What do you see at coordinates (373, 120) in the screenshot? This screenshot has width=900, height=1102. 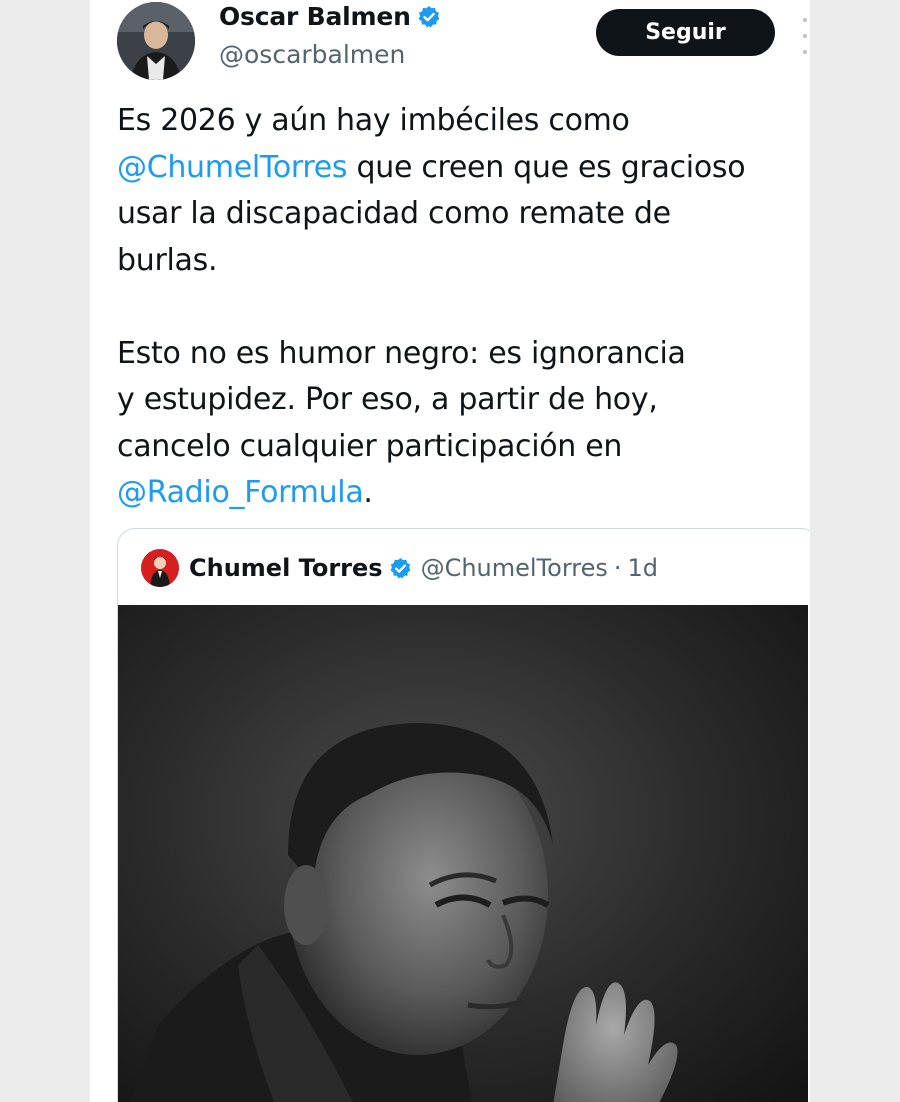 I see `tweet-text-segment: Es 2026 y aún hay imbéciles como` at bounding box center [373, 120].